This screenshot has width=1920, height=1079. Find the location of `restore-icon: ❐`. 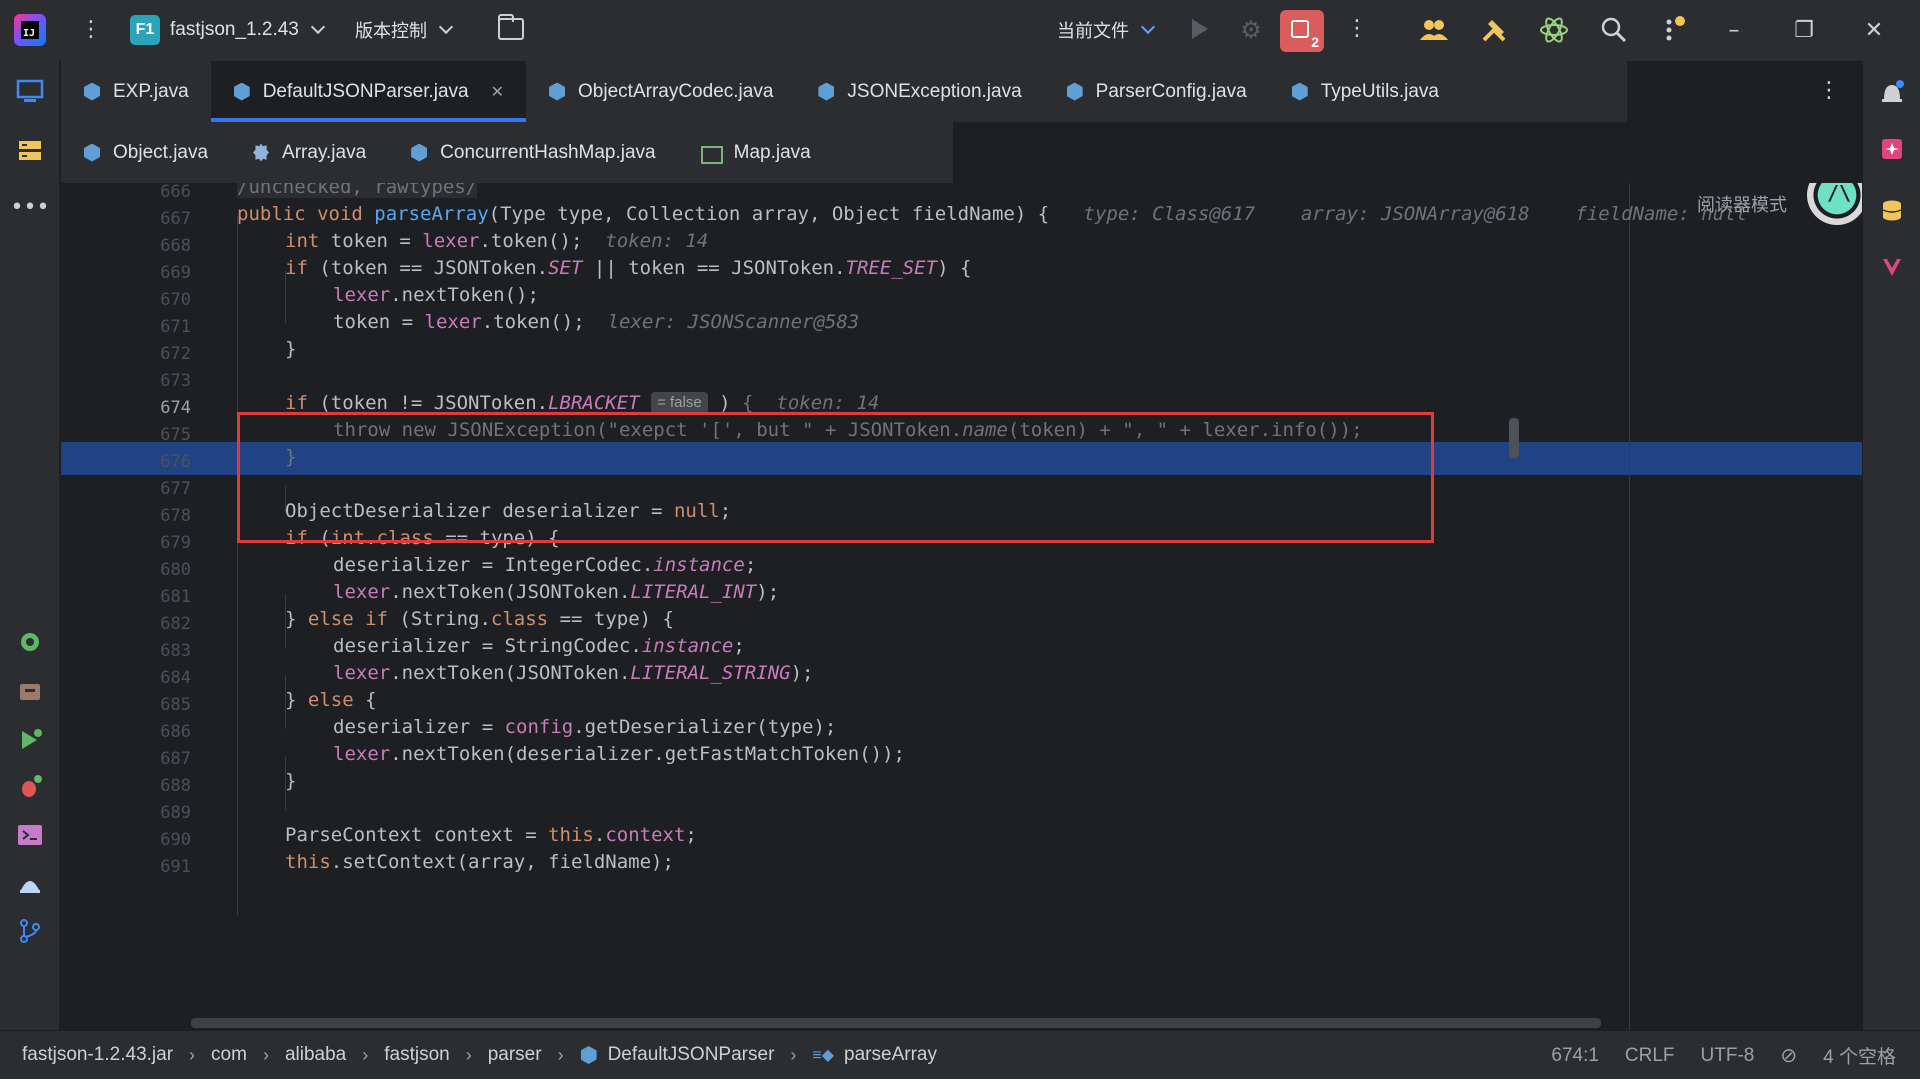

restore-icon: ❐ is located at coordinates (1804, 30).